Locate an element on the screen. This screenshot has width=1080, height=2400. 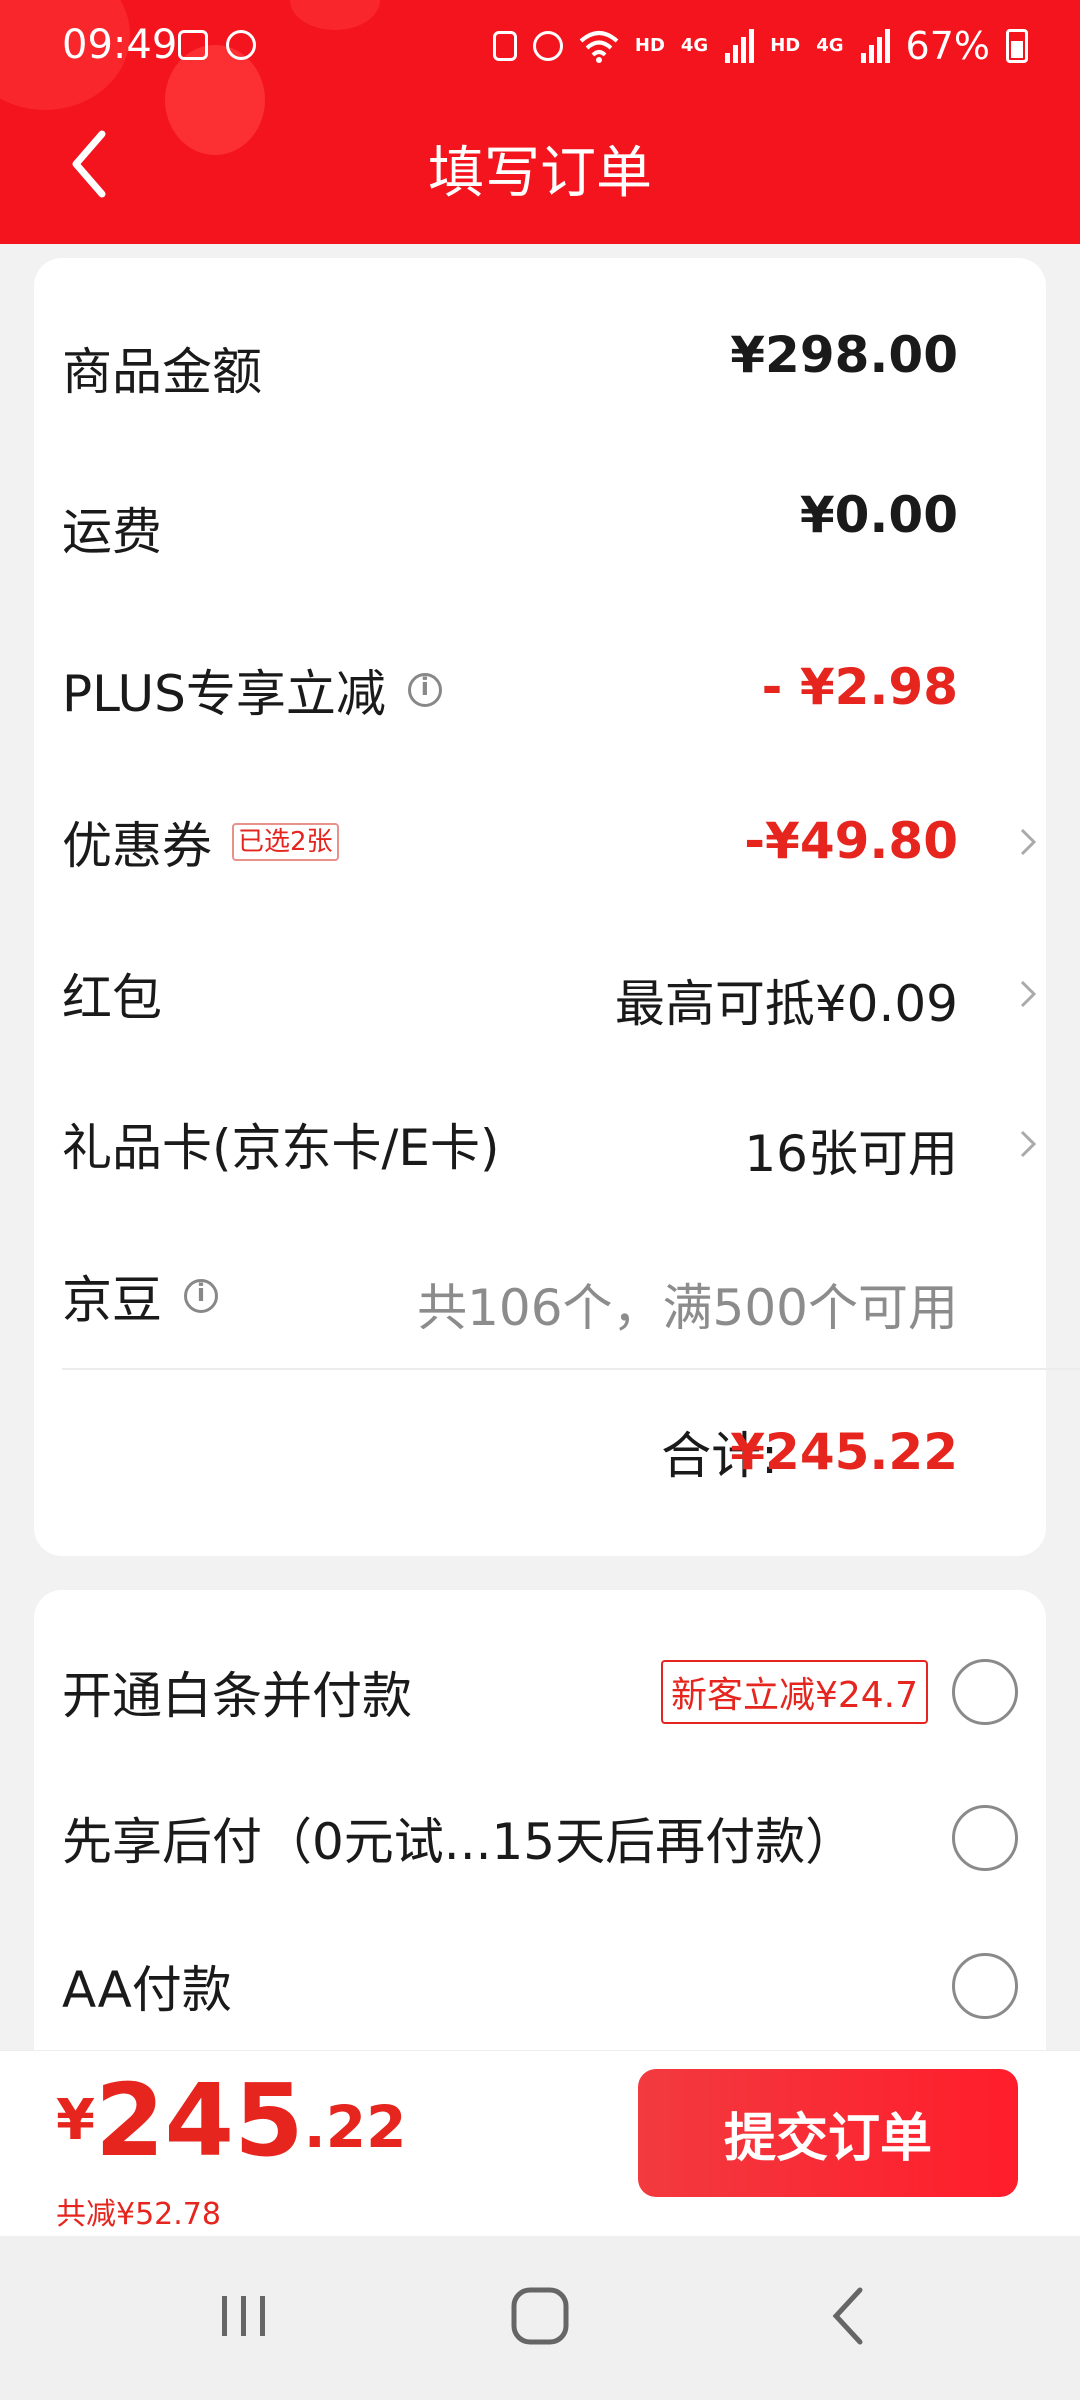
shipping-value: ¥0.00 is located at coordinates (878, 515).